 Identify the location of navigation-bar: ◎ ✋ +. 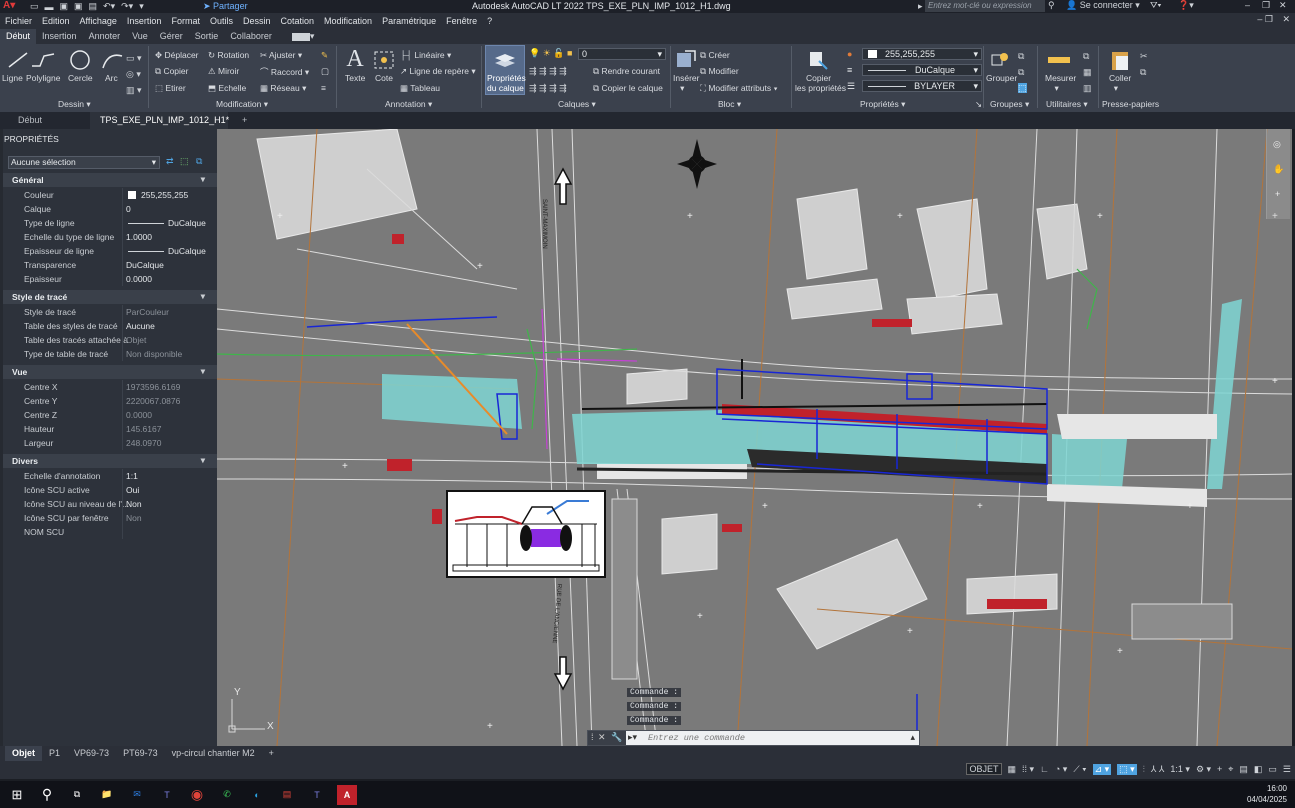
(1278, 174).